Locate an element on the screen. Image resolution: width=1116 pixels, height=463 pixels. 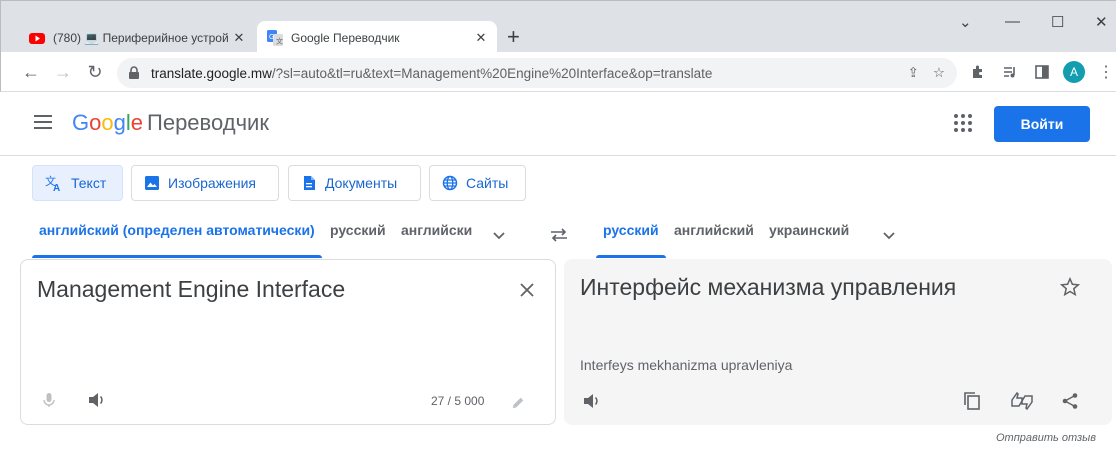
reload-icon: ↻ is located at coordinates (95, 72).